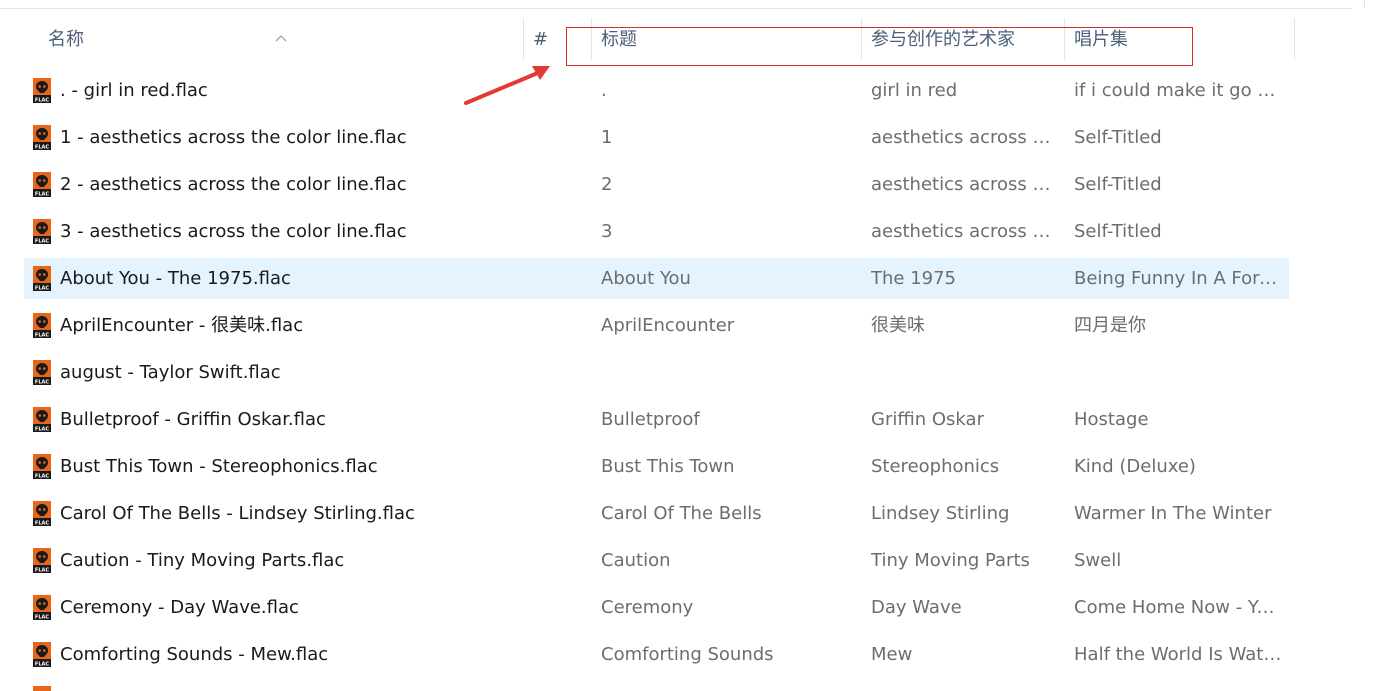 This screenshot has height=691, width=1398. Describe the element at coordinates (687, 654) in the screenshot. I see `file-title: Comforting Sounds` at that location.